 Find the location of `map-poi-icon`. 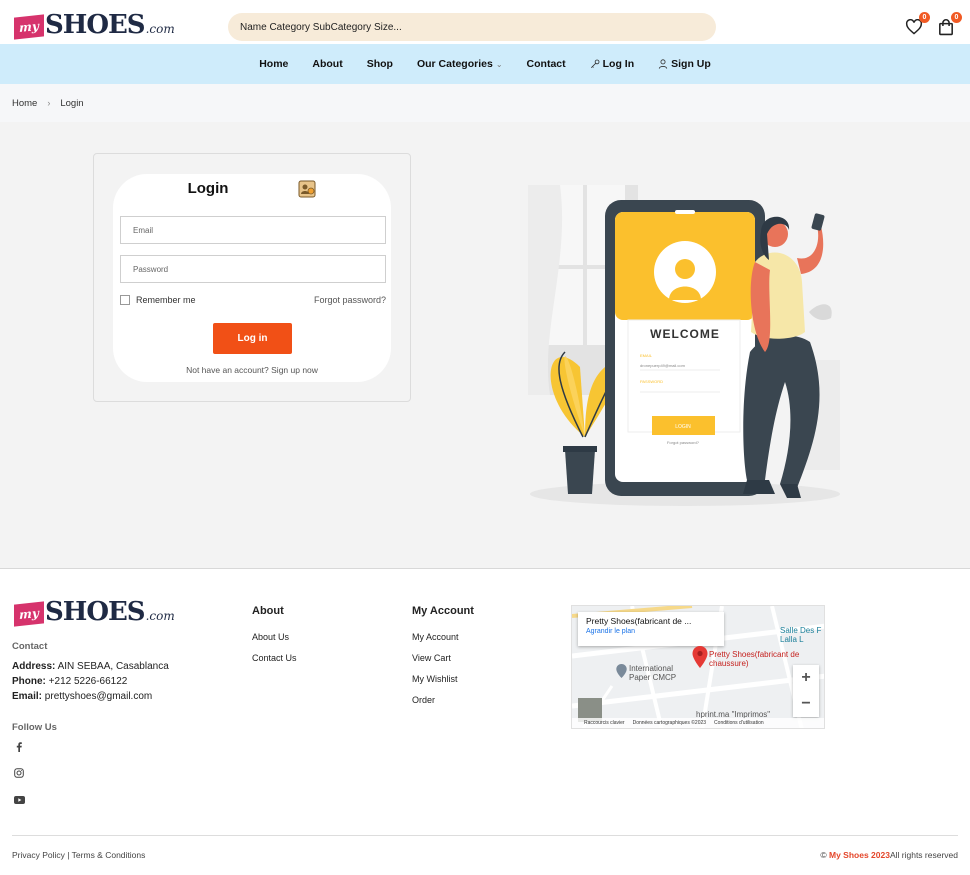

map-poi-icon is located at coordinates (621, 671).